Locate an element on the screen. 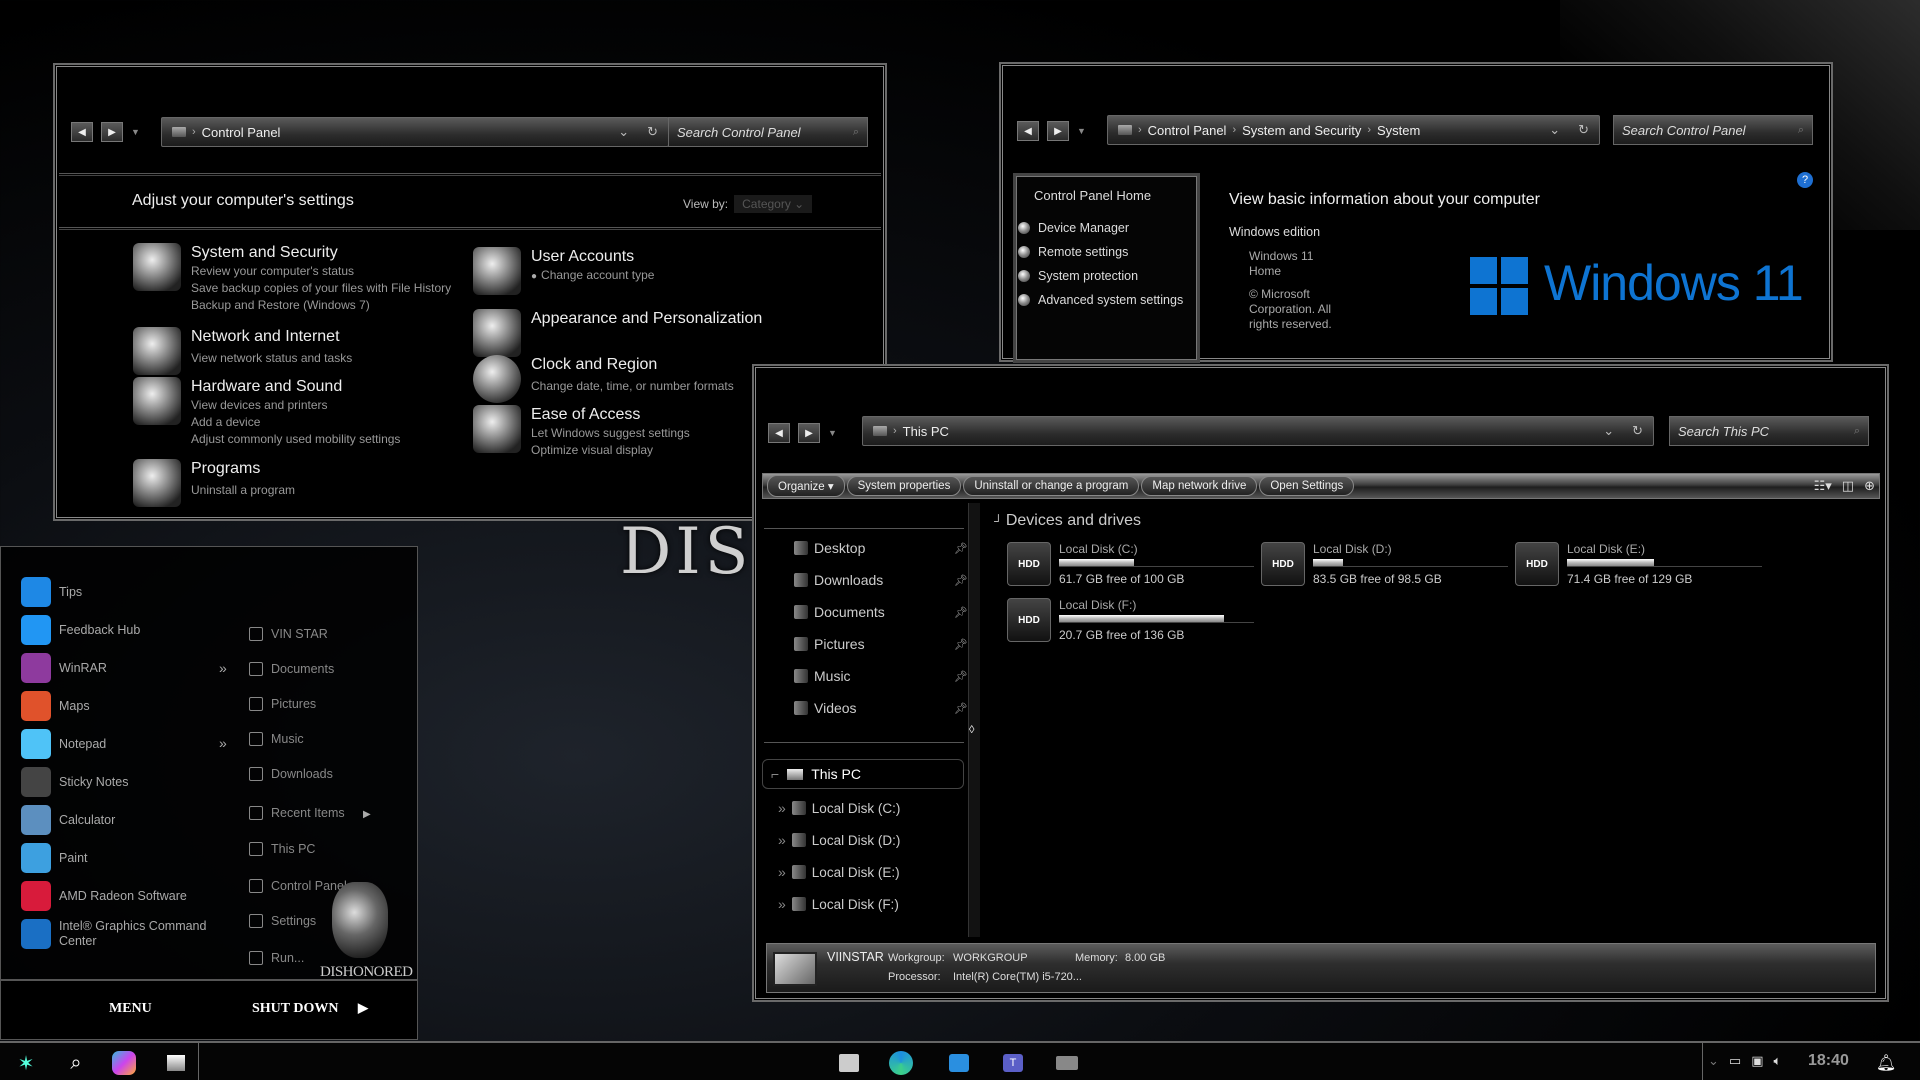 The width and height of the screenshot is (1920, 1080). shut-down-button: SHUT DOWN is located at coordinates (295, 1009).